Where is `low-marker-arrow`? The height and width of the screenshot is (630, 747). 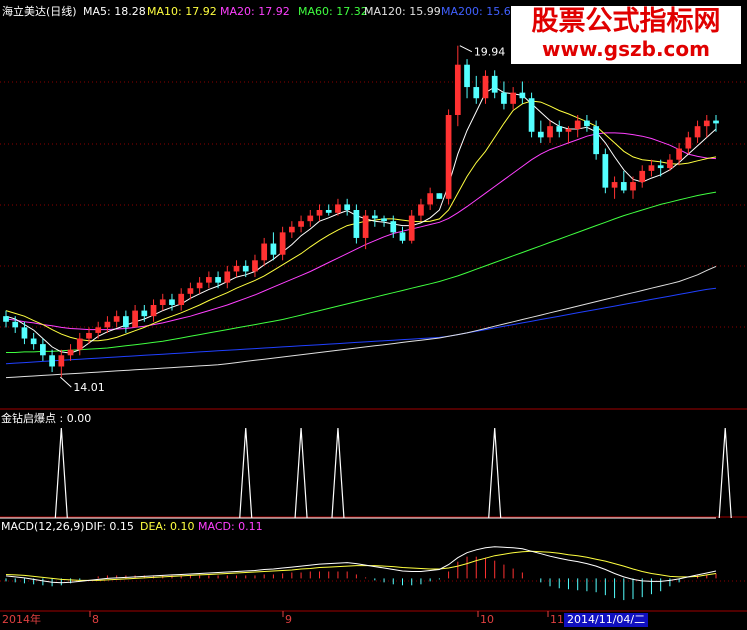
low-marker-arrow is located at coordinates (65, 382).